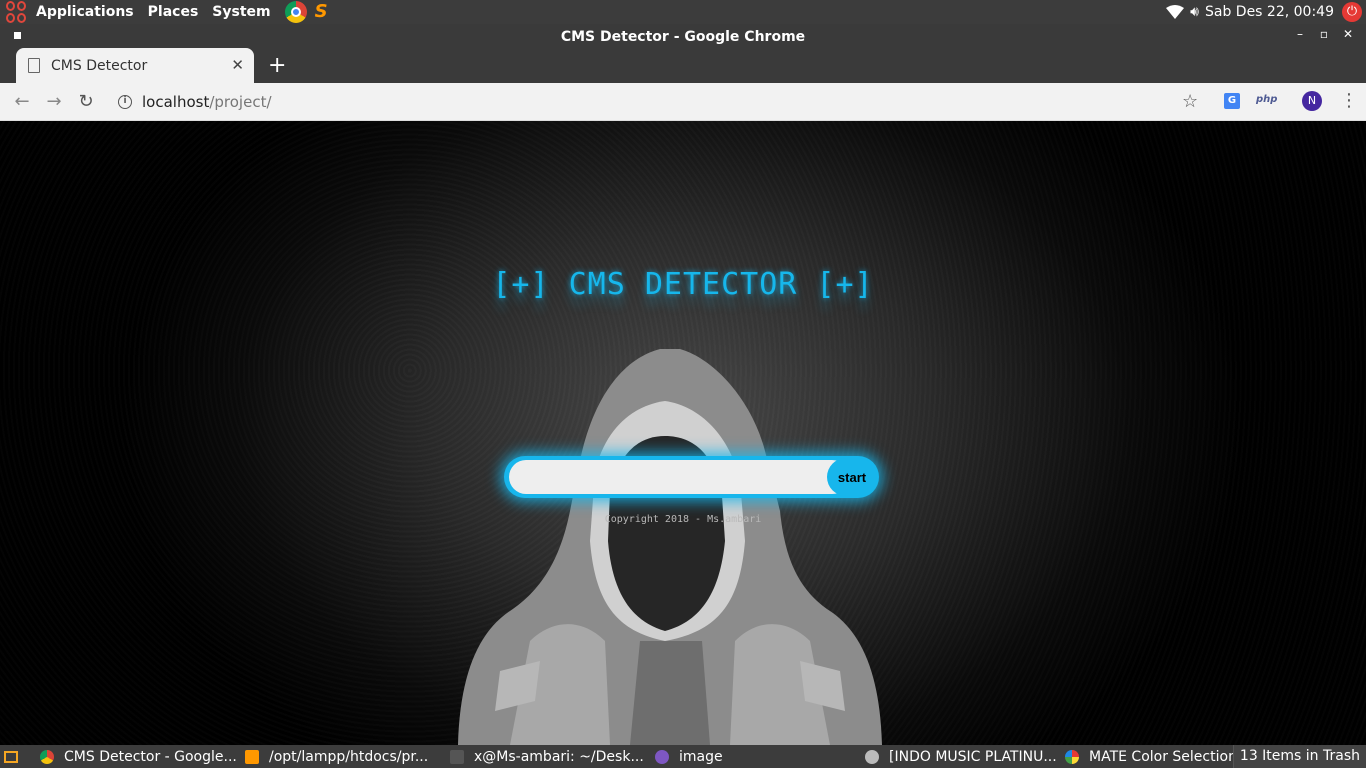  I want to click on new-tab-icon: +, so click(277, 65).